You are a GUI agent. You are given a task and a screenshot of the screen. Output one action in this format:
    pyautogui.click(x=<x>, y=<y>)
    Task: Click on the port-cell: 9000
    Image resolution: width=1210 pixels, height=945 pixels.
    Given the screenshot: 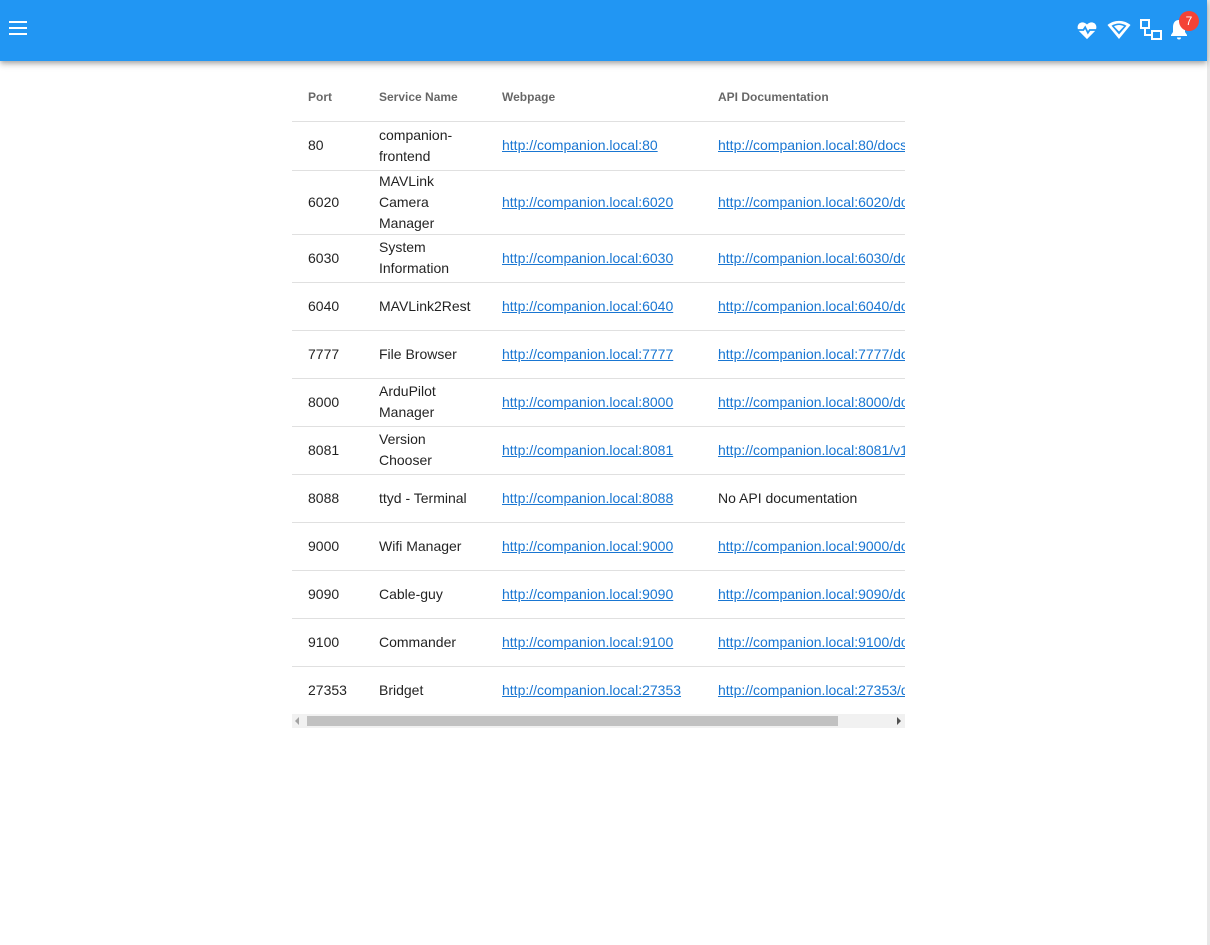 What is the action you would take?
    pyautogui.click(x=327, y=546)
    